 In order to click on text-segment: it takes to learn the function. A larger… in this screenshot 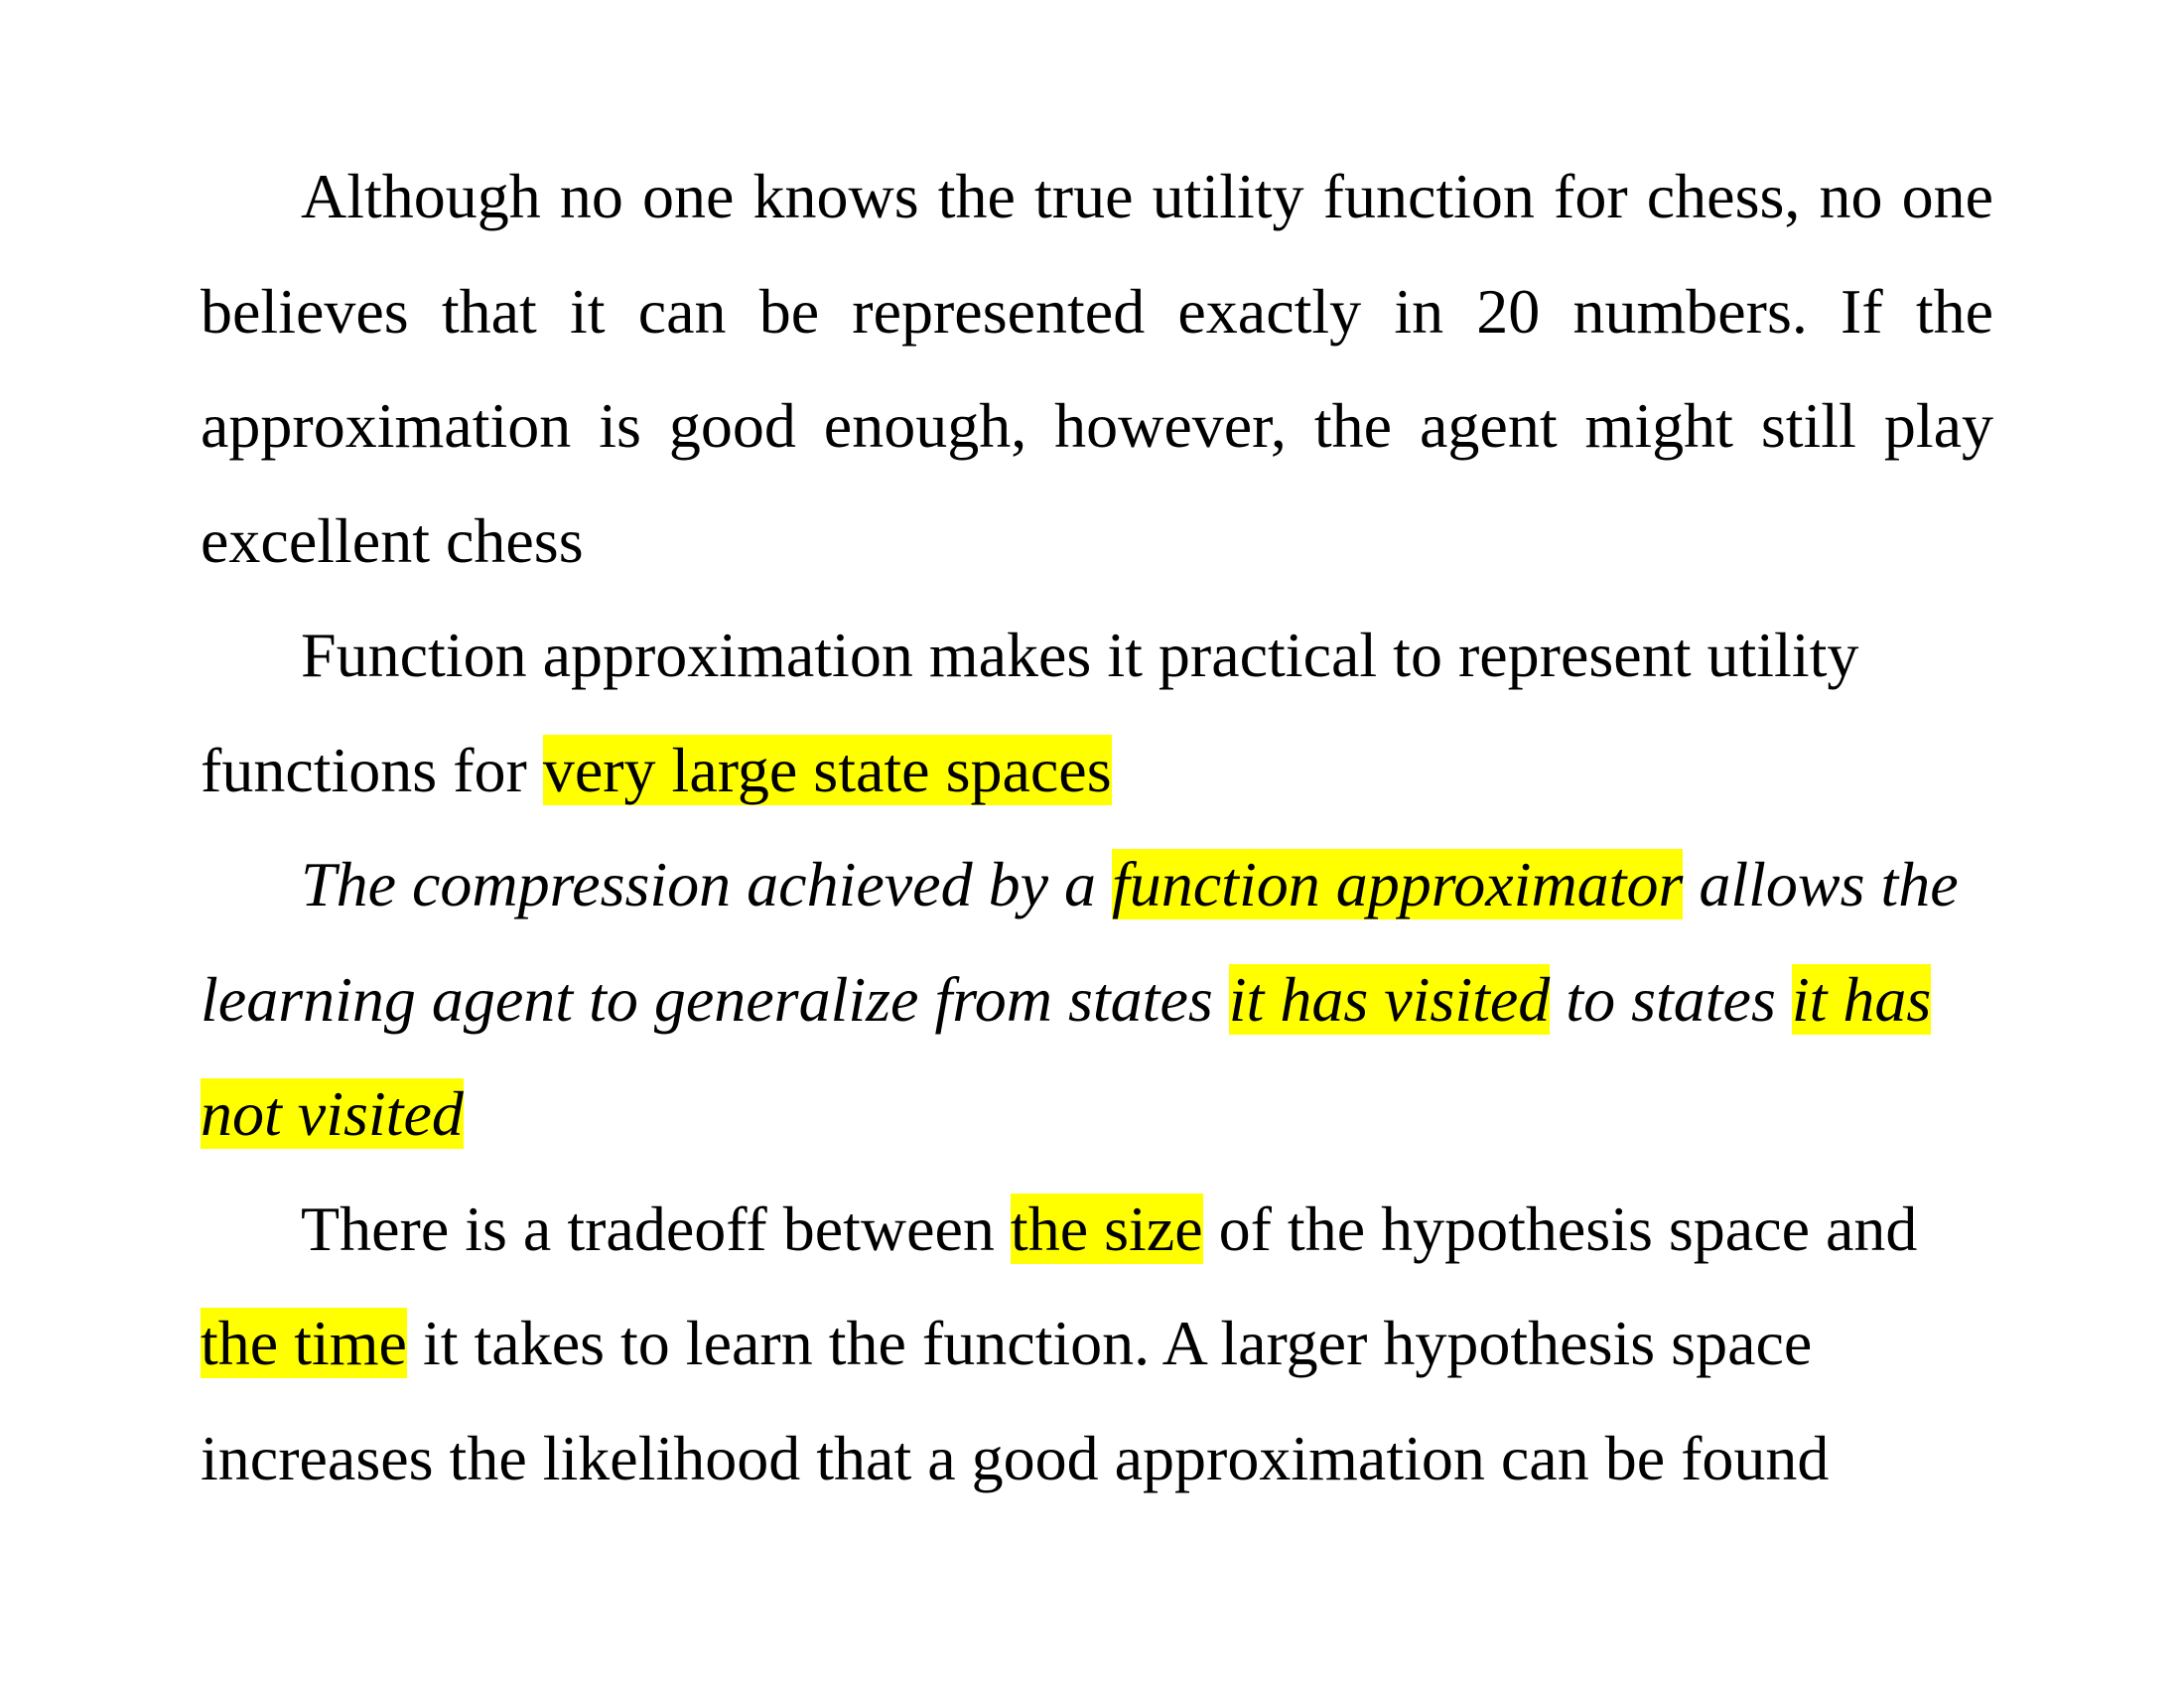, I will do `click(1015, 1400)`.